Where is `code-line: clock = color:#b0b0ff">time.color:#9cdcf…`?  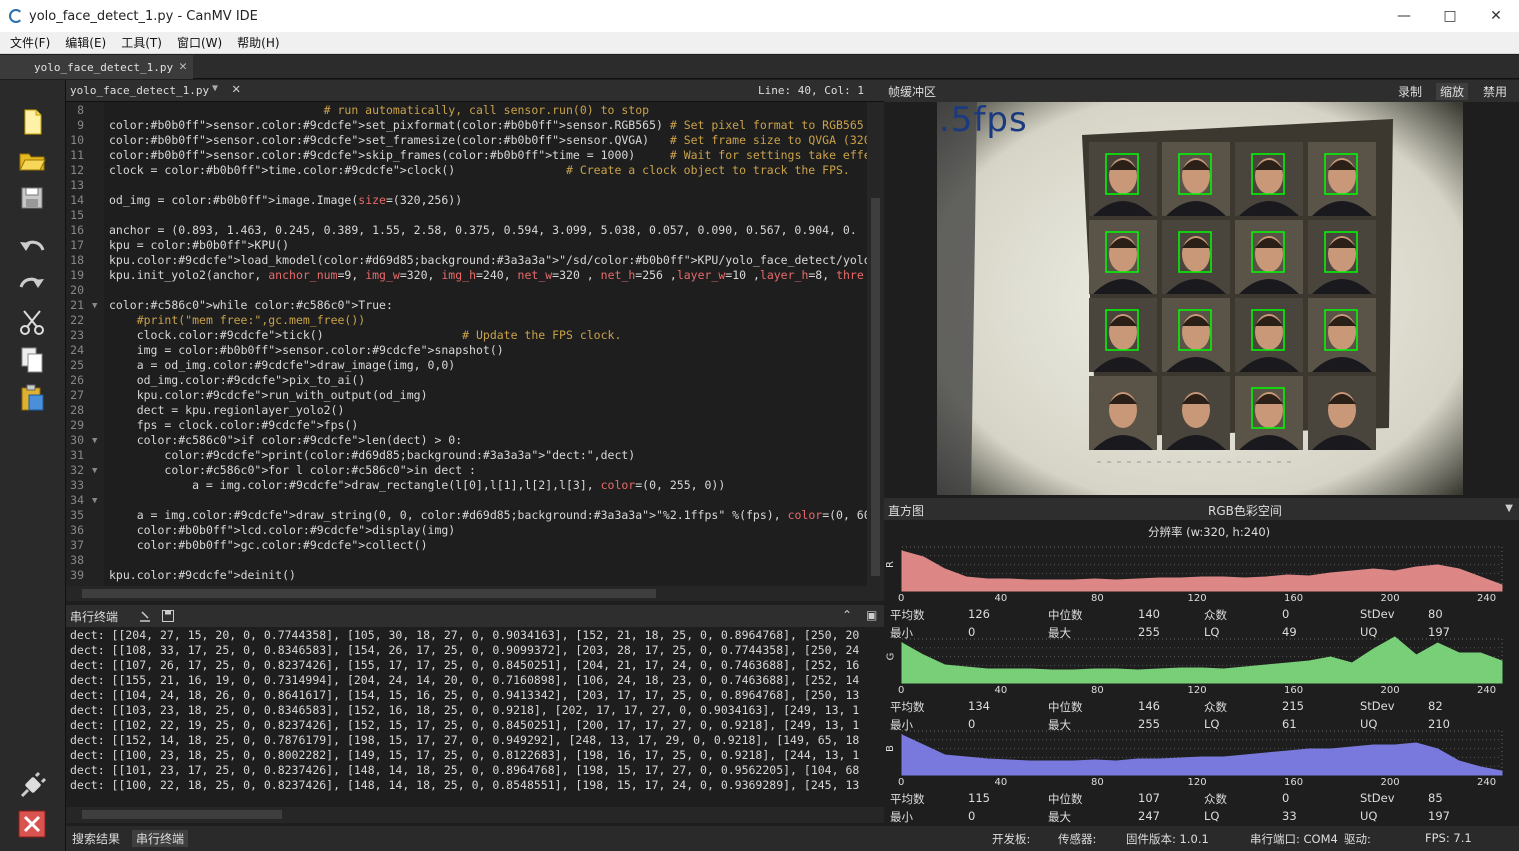
code-line: clock = color:#b0b0ff">time.color:#9cdcf… is located at coordinates (479, 170).